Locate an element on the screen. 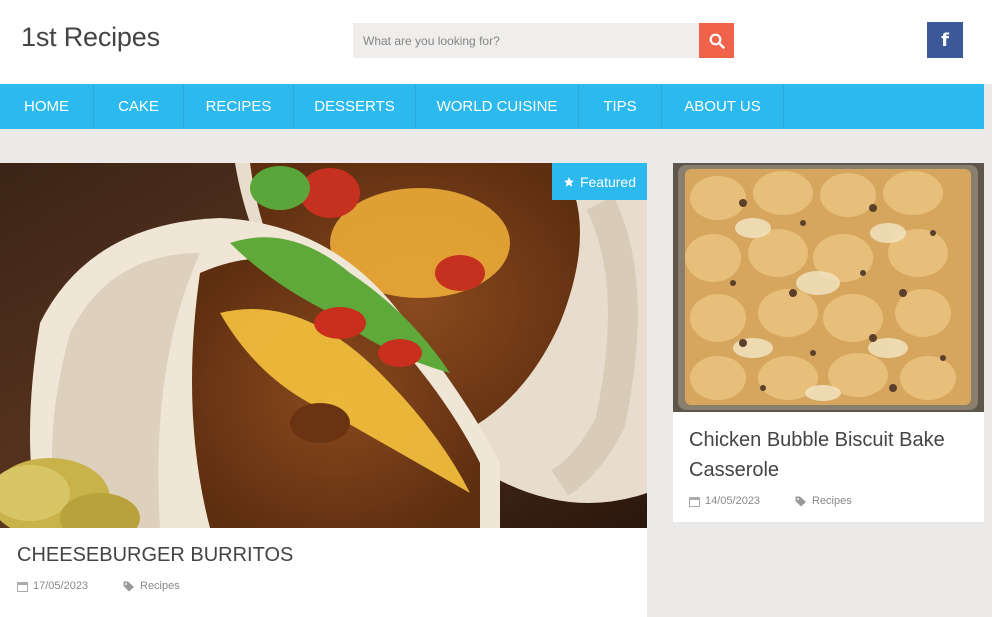  nav-item-world-cuisine: WORLD CUISINE is located at coordinates (497, 106).